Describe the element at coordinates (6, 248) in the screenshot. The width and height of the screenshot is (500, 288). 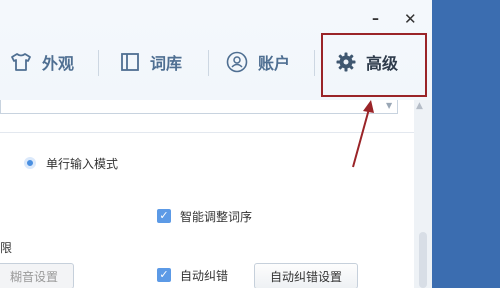
I see `partial-label: 限` at that location.